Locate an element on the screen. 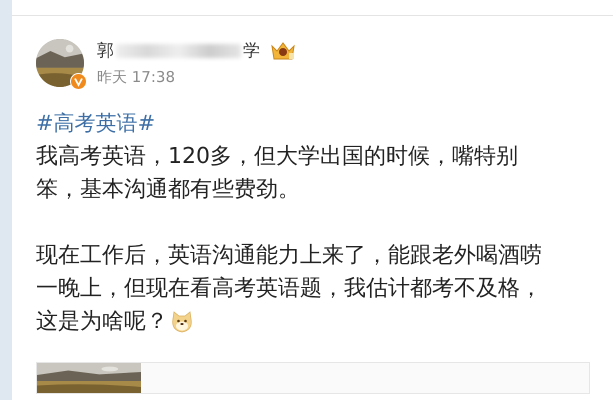  verified-badge-icon is located at coordinates (78, 81).